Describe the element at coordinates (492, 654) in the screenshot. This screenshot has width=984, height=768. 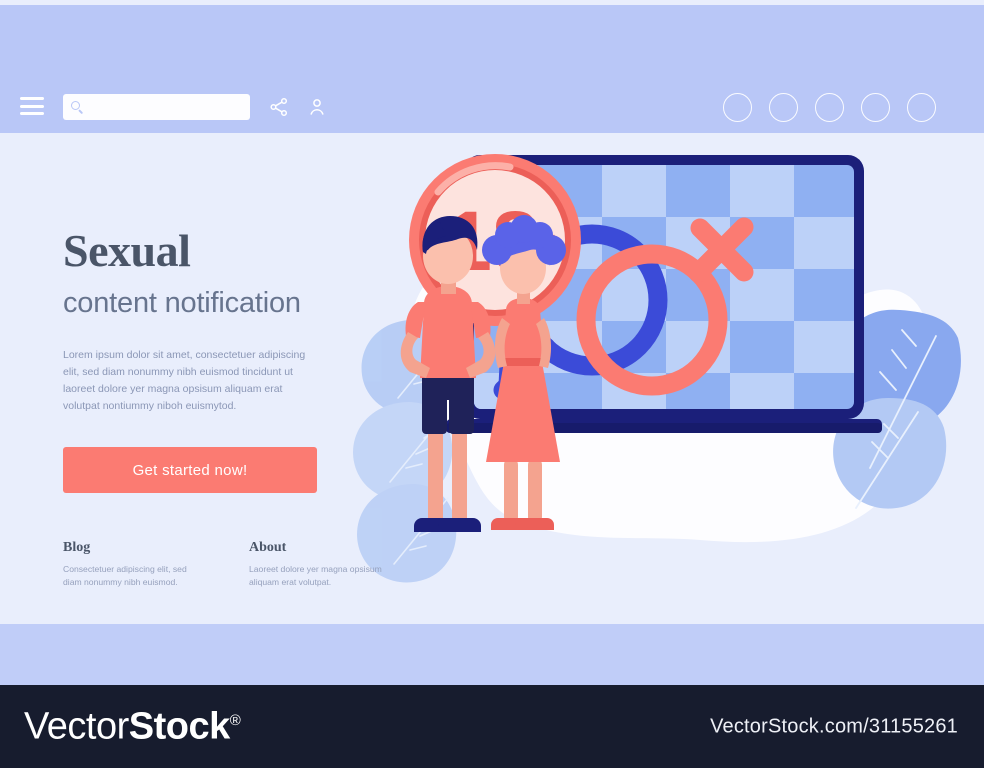
I see `footer-band` at that location.